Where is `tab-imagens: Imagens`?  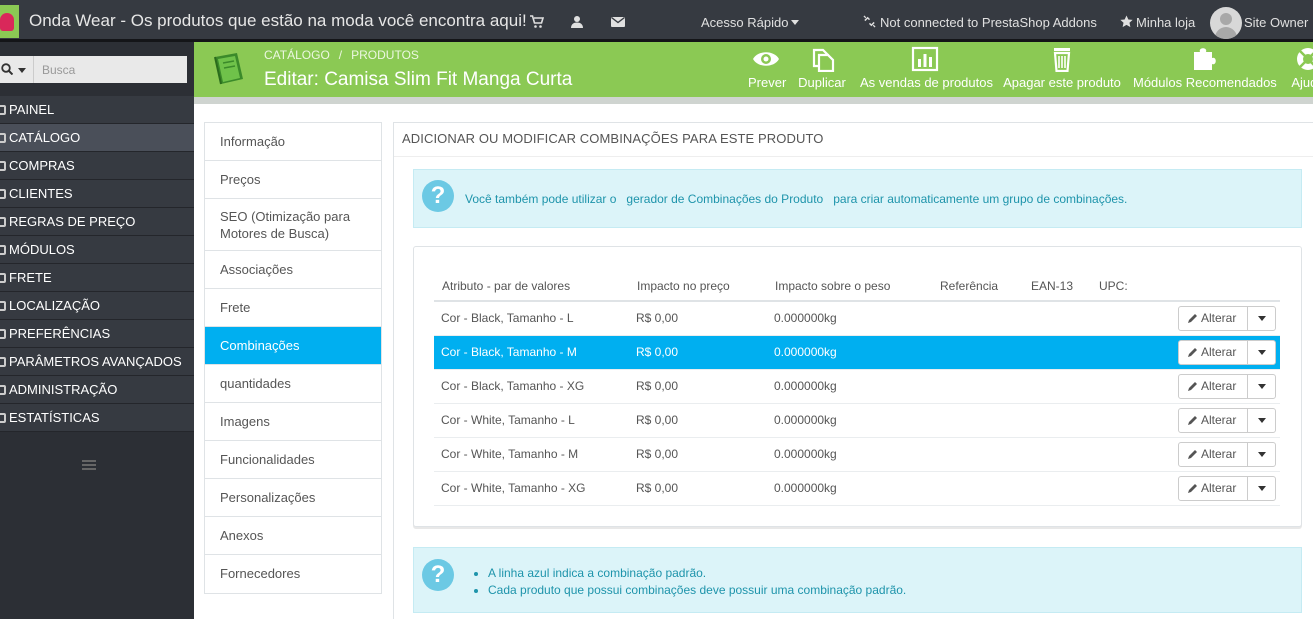 tab-imagens: Imagens is located at coordinates (293, 422).